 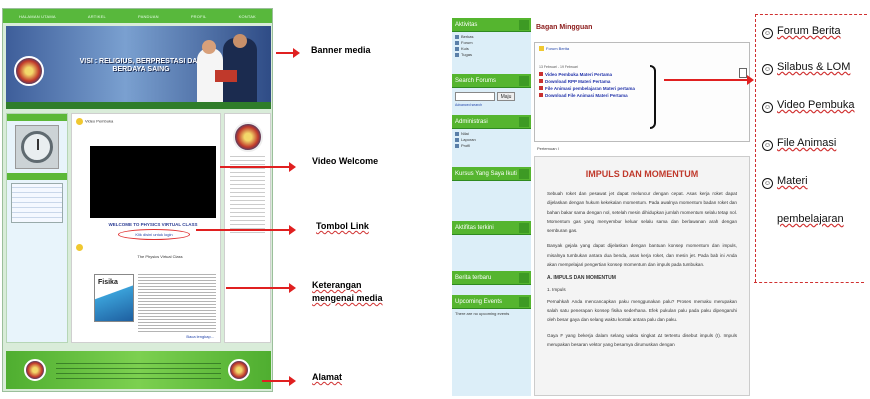 I want to click on article-section-heading: A. IMPULS DAN MOMENTUM, so click(x=581, y=278).